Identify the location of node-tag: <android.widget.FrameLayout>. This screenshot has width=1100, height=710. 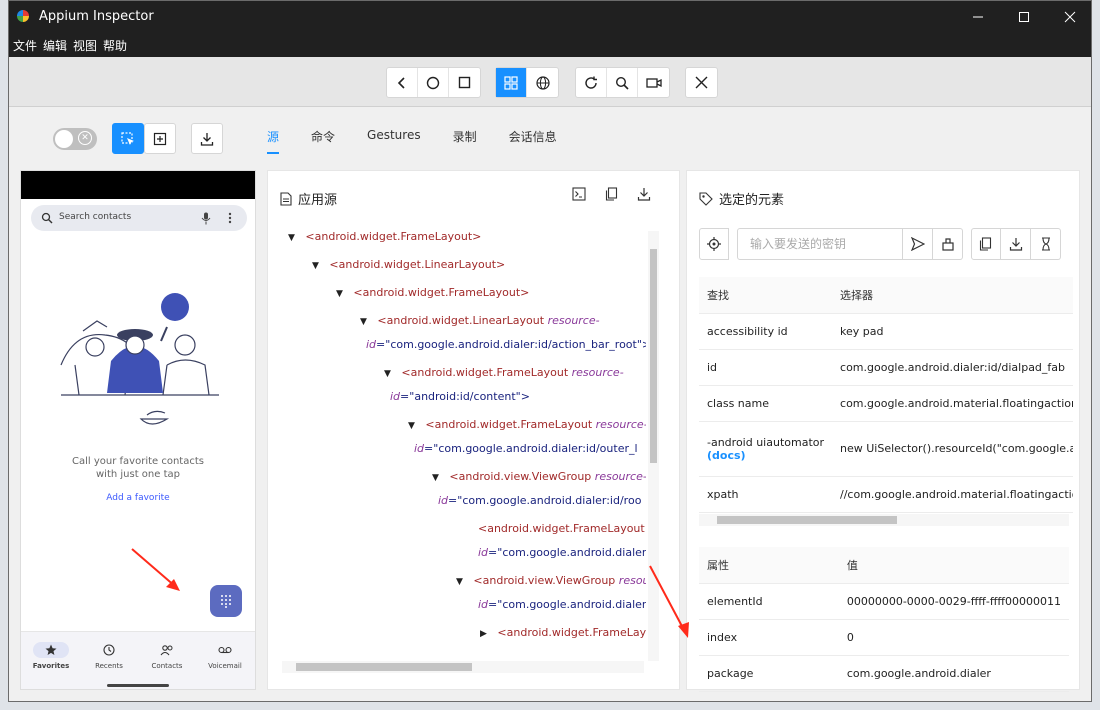
(393, 236).